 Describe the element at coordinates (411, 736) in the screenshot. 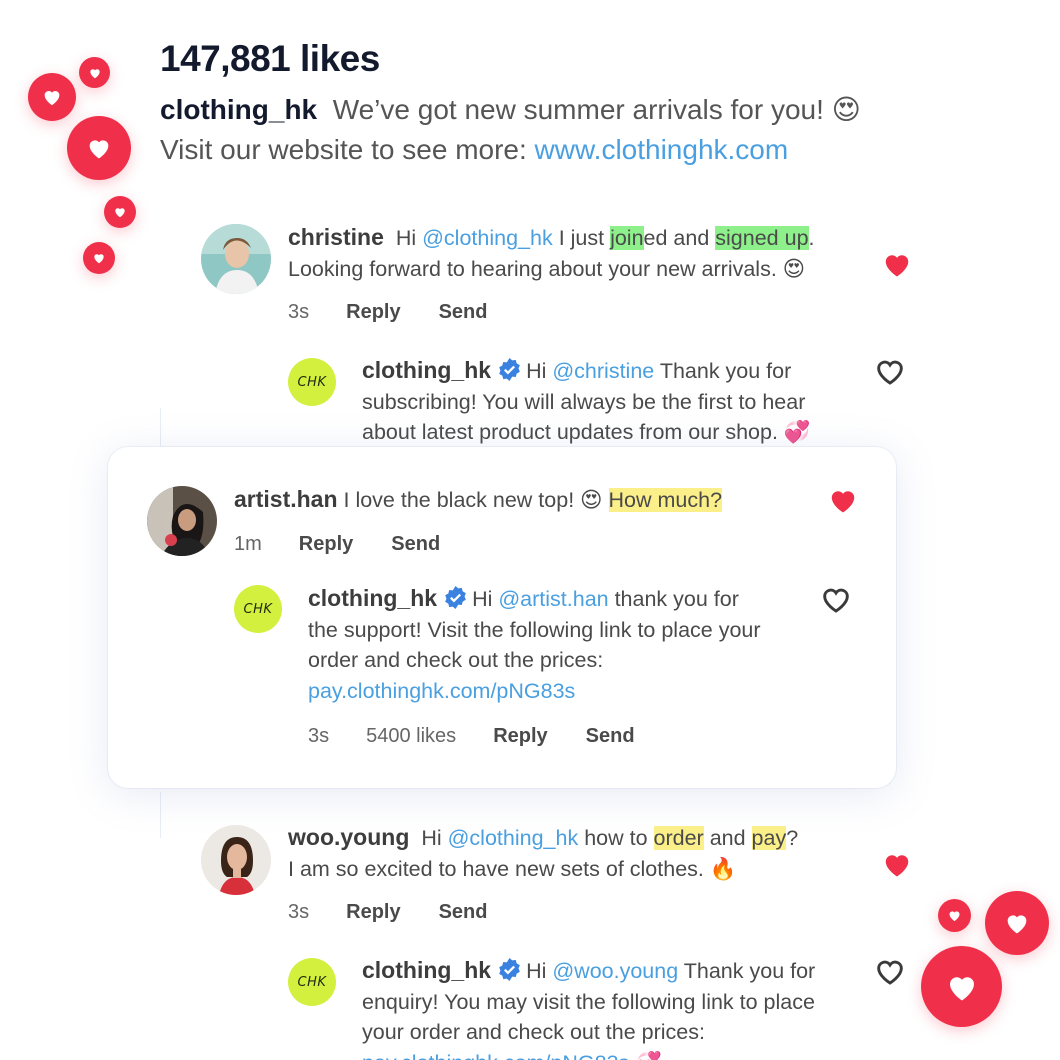

I see `comment-likes: 5400 likes` at that location.